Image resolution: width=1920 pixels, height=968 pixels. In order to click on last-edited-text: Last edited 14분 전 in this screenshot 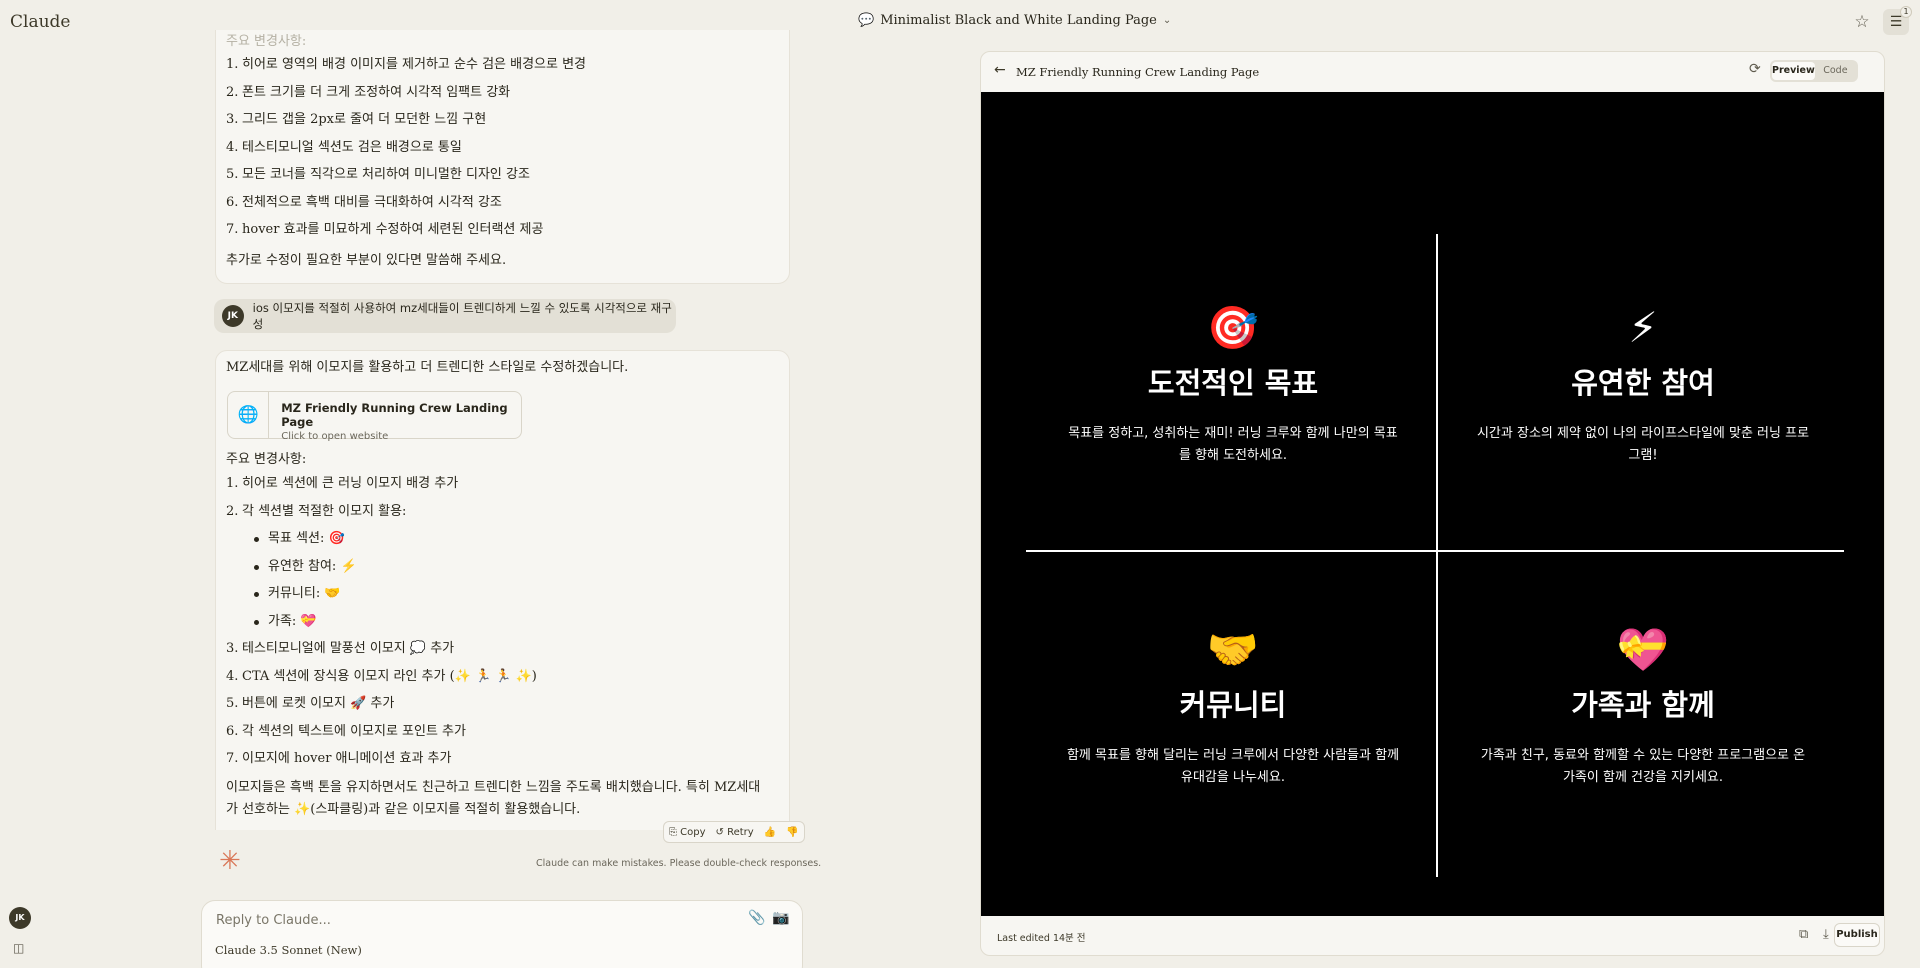, I will do `click(1041, 938)`.